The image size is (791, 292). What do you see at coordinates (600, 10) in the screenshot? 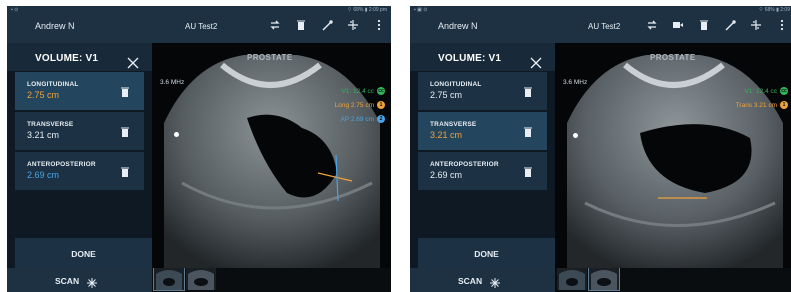
I see `status-bar: ▪ ▣ ⊙ ⌔ 68% ▮ 2:09` at bounding box center [600, 10].